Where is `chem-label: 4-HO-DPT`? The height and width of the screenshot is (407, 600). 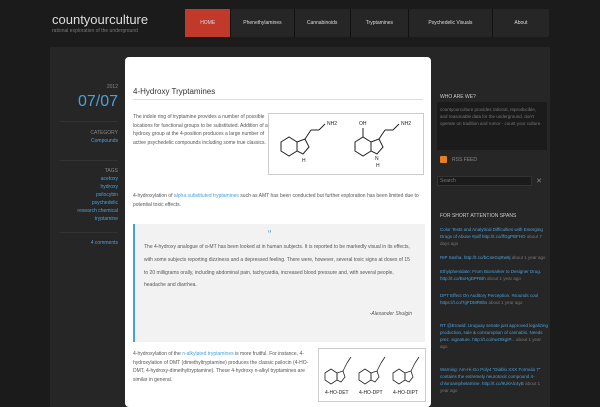
chem-label: 4-HO-DPT is located at coordinates (371, 393).